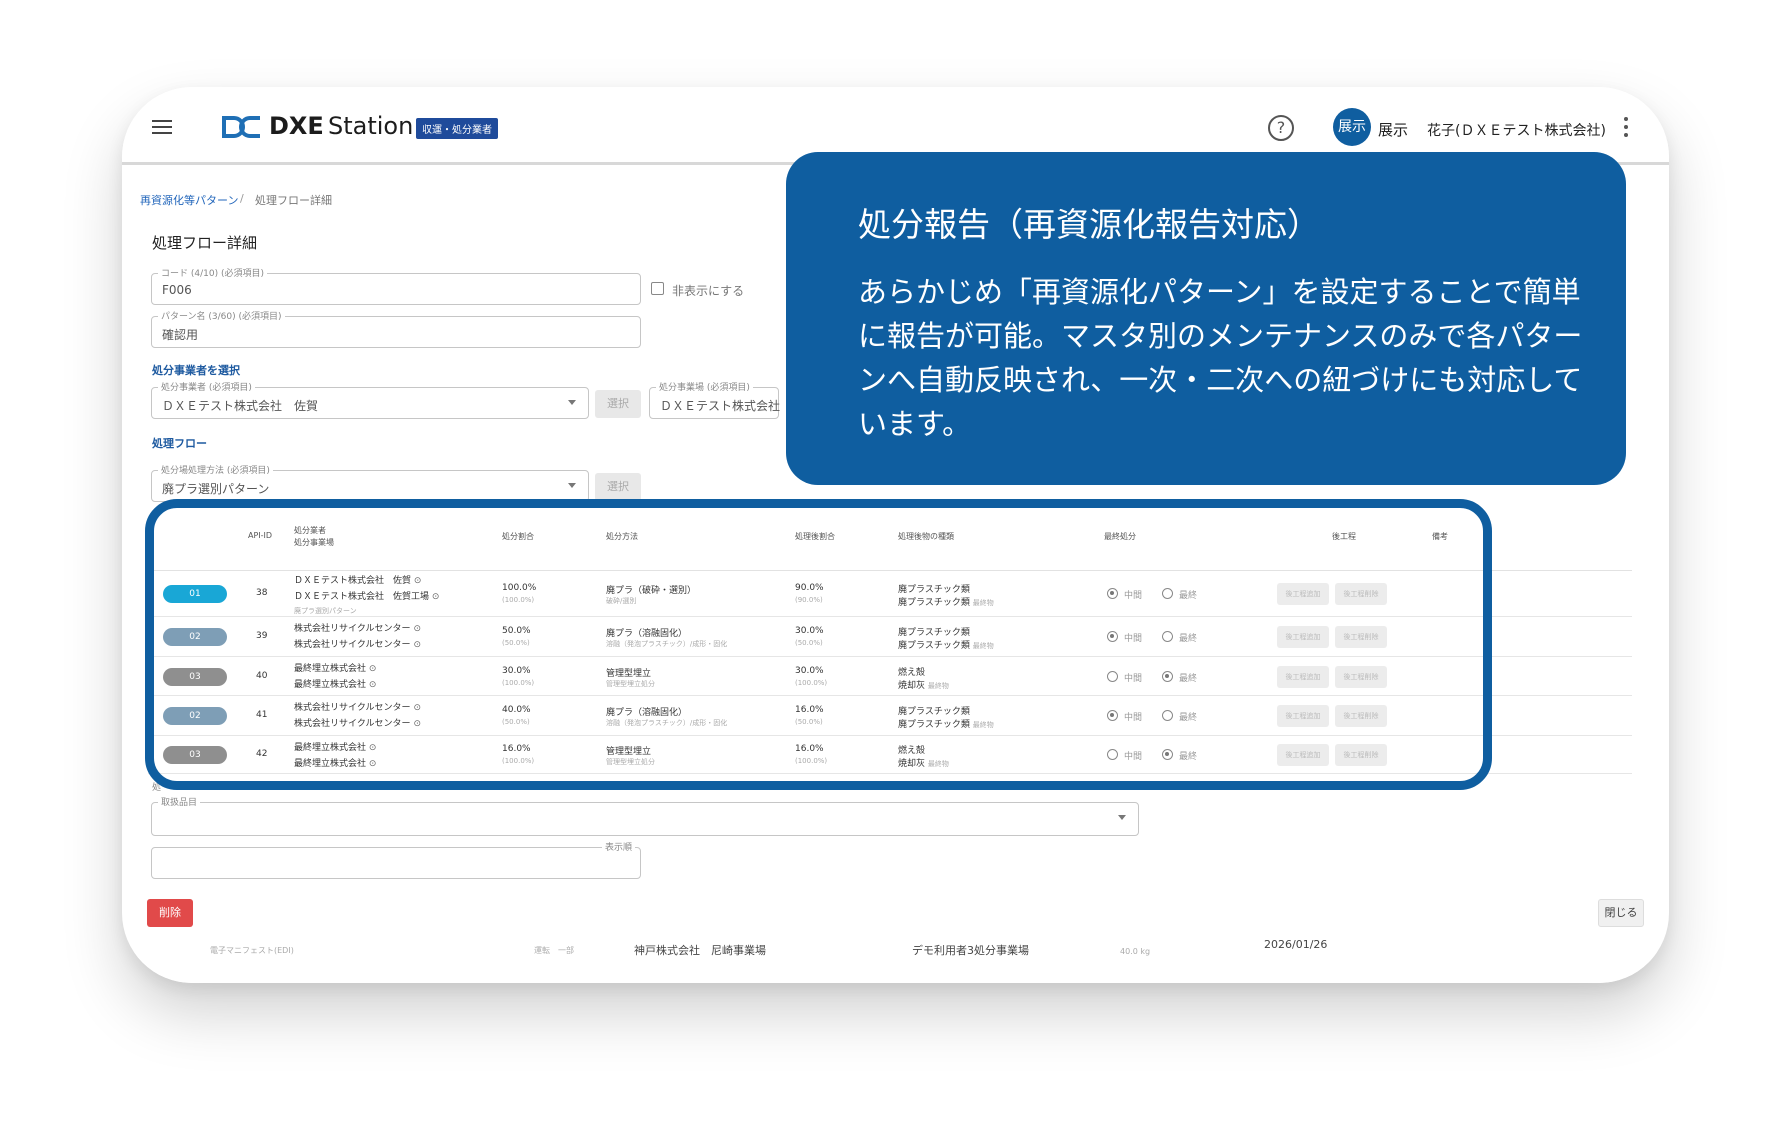 The image size is (1788, 1144). What do you see at coordinates (189, 200) in the screenshot?
I see `breadcrumb-parent-link: 再資源化等パターン` at bounding box center [189, 200].